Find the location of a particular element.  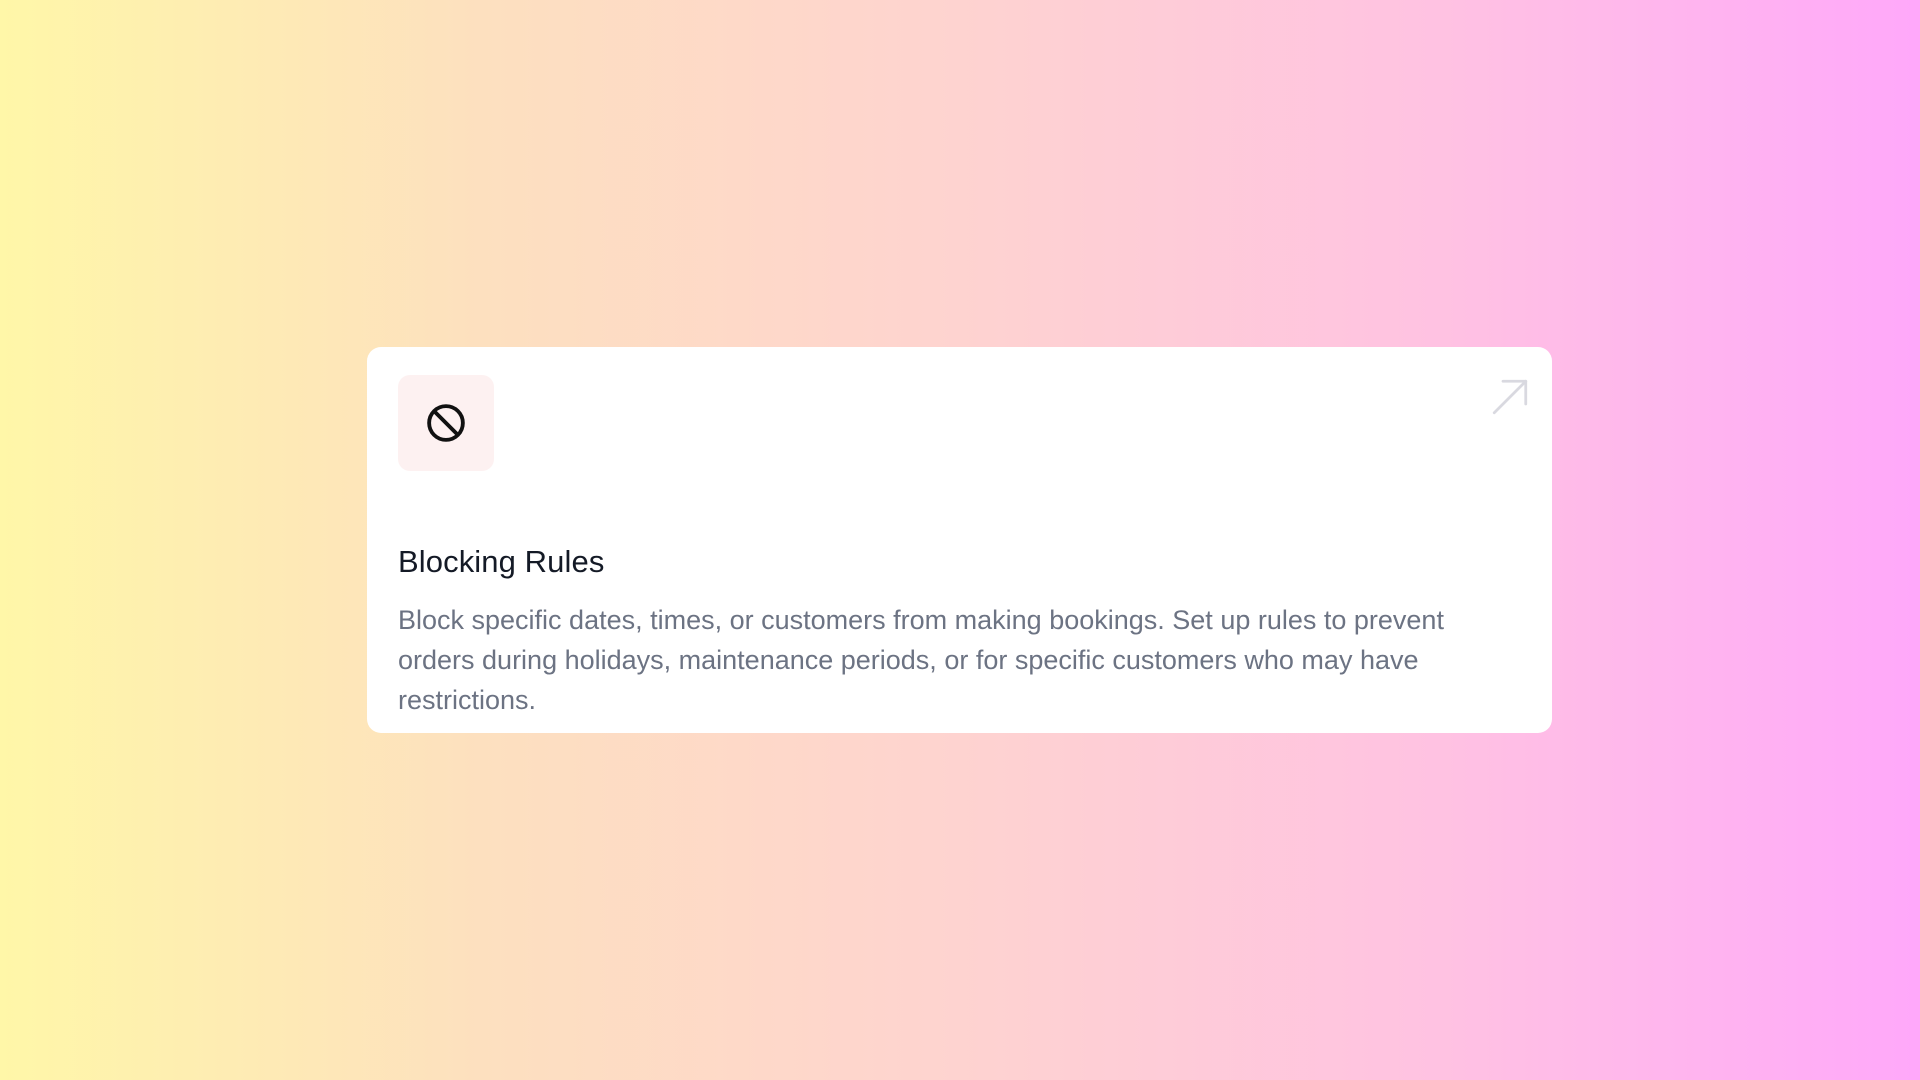

ban-icon is located at coordinates (446, 423).